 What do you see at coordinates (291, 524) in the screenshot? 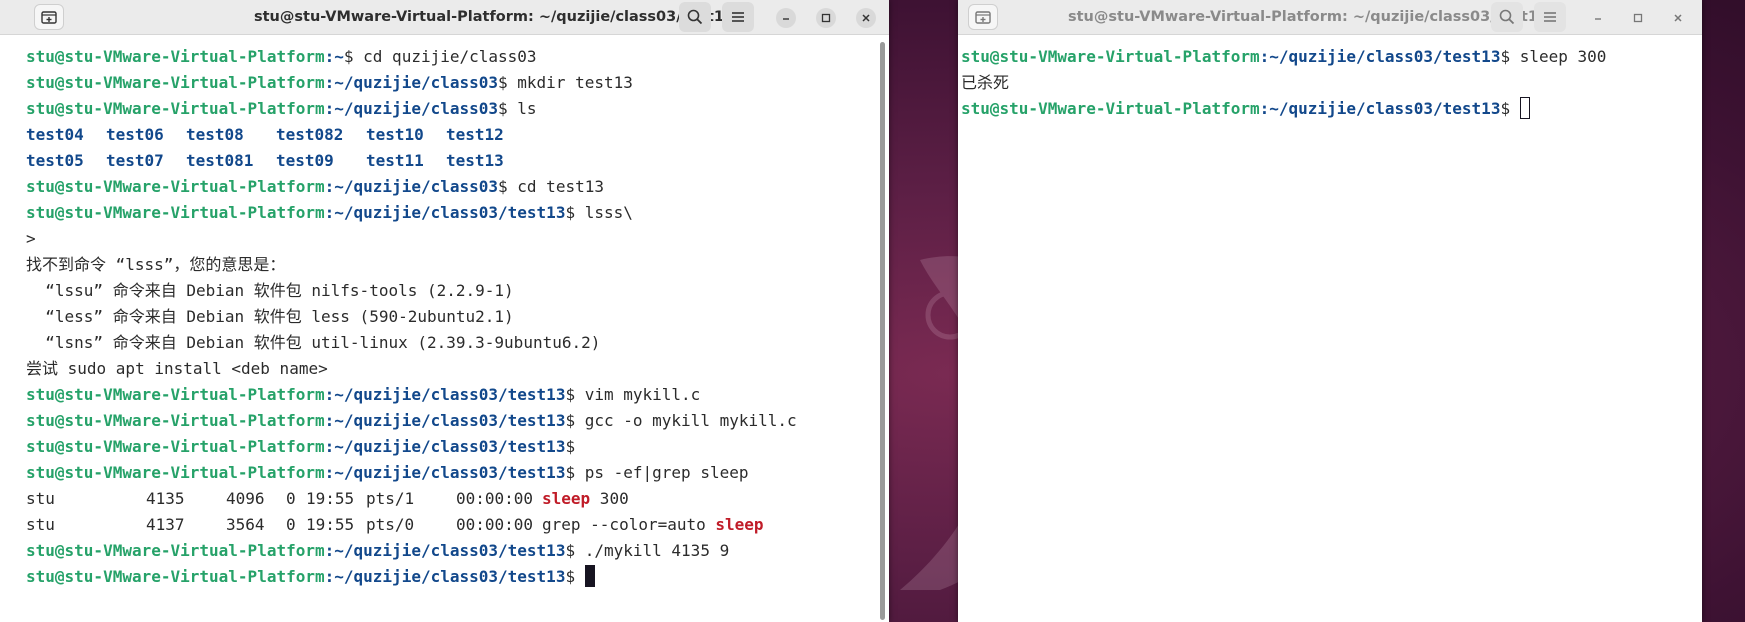
I see `ps-cpu: 0` at bounding box center [291, 524].